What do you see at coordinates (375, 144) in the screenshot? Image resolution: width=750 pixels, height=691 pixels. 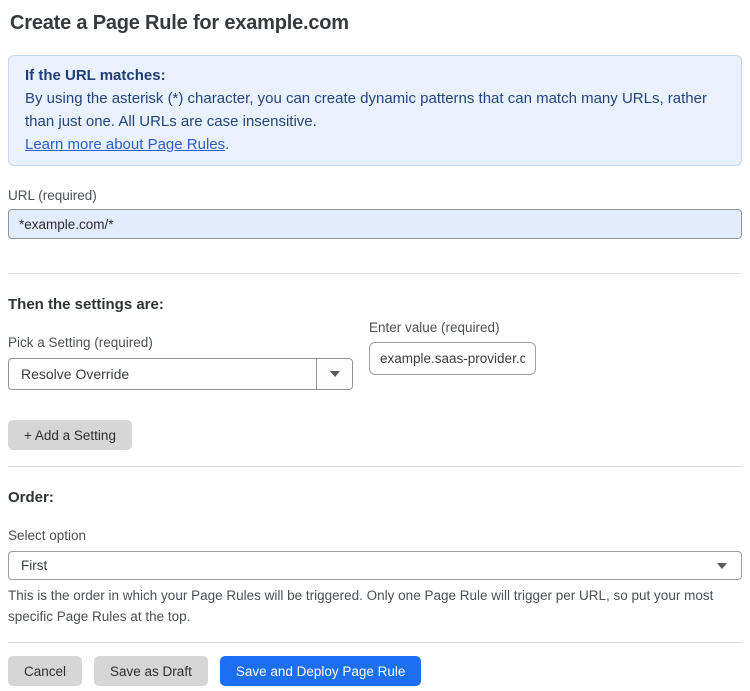 I see `info-box-link-line: Learn more about Page Rules.` at bounding box center [375, 144].